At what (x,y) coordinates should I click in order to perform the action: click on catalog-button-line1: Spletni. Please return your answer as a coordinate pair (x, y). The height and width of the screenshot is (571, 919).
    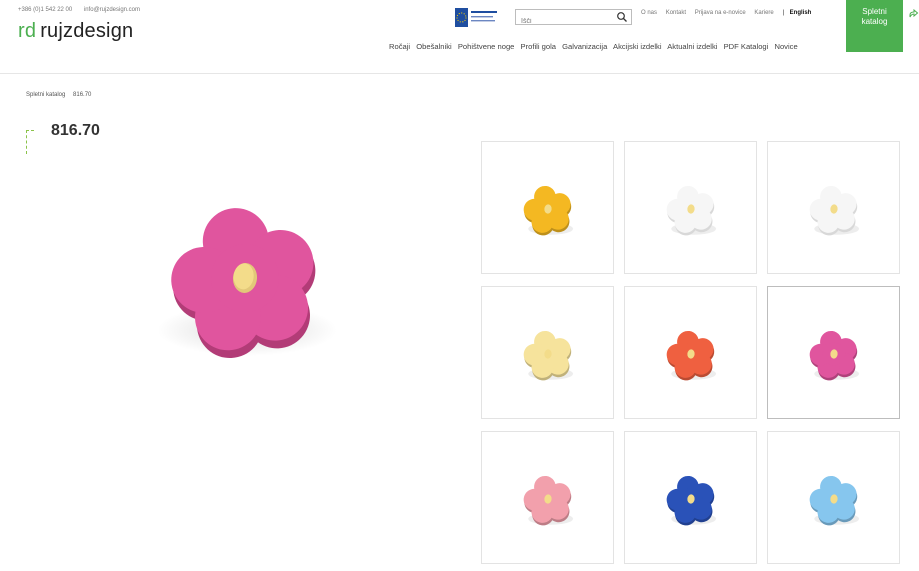
    Looking at the image, I should click on (874, 11).